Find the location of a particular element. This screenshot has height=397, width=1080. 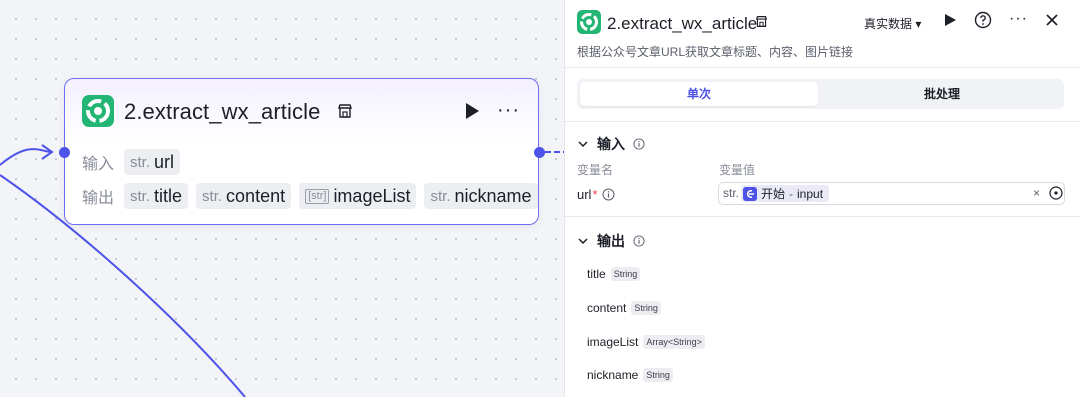

reference-chip: 开始 - input is located at coordinates (785, 193).